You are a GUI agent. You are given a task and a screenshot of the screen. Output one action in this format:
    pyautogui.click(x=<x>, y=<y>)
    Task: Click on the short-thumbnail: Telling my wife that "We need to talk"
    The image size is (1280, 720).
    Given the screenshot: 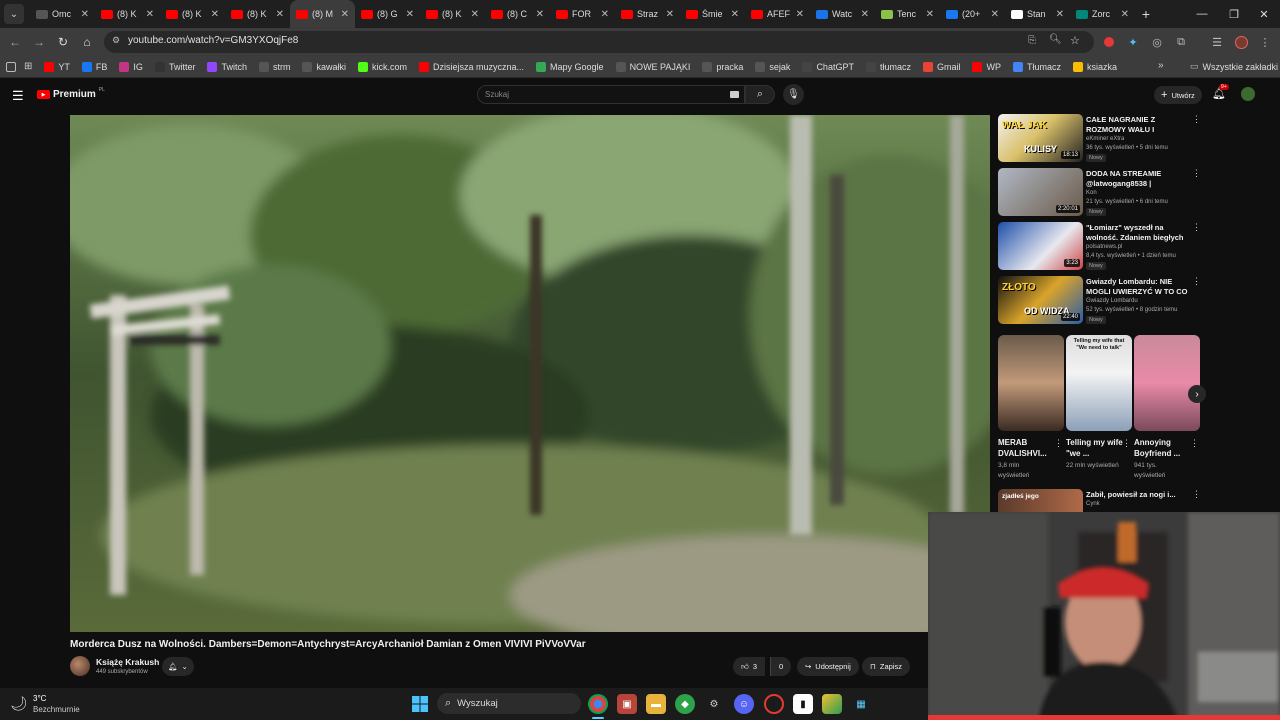 What is the action you would take?
    pyautogui.click(x=1099, y=383)
    